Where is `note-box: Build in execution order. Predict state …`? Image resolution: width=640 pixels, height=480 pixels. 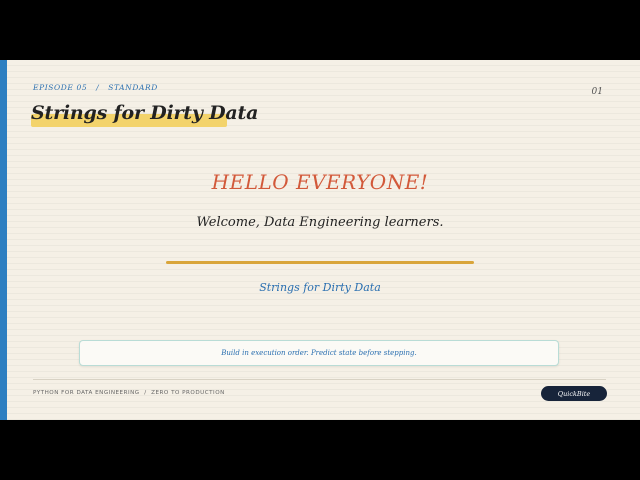 note-box: Build in execution order. Predict state … is located at coordinates (319, 353).